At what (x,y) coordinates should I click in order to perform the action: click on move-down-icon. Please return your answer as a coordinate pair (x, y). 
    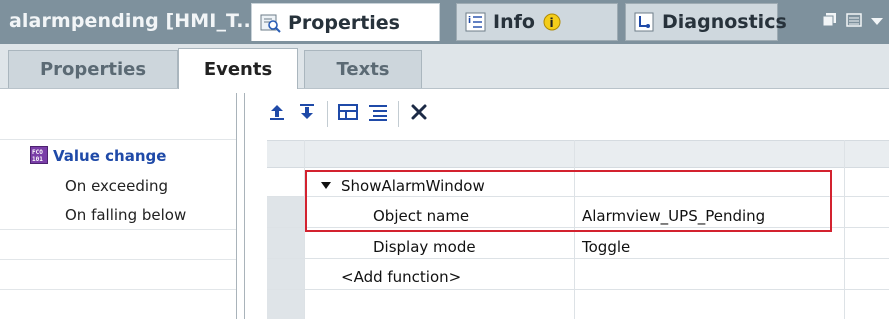
    Looking at the image, I should click on (307, 114).